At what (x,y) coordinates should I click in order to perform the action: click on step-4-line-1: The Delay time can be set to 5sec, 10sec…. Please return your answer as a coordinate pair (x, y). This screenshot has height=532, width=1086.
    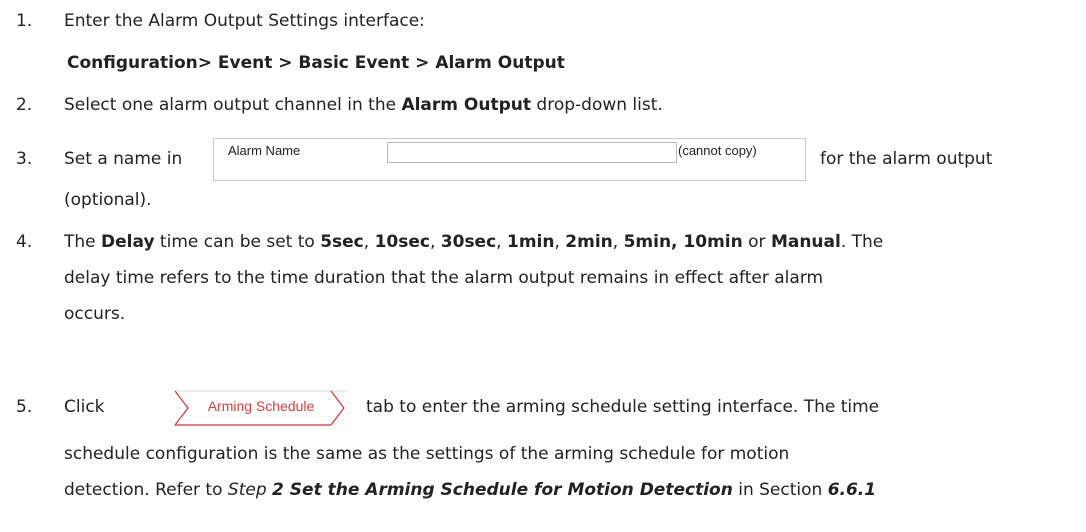
    Looking at the image, I should click on (474, 242).